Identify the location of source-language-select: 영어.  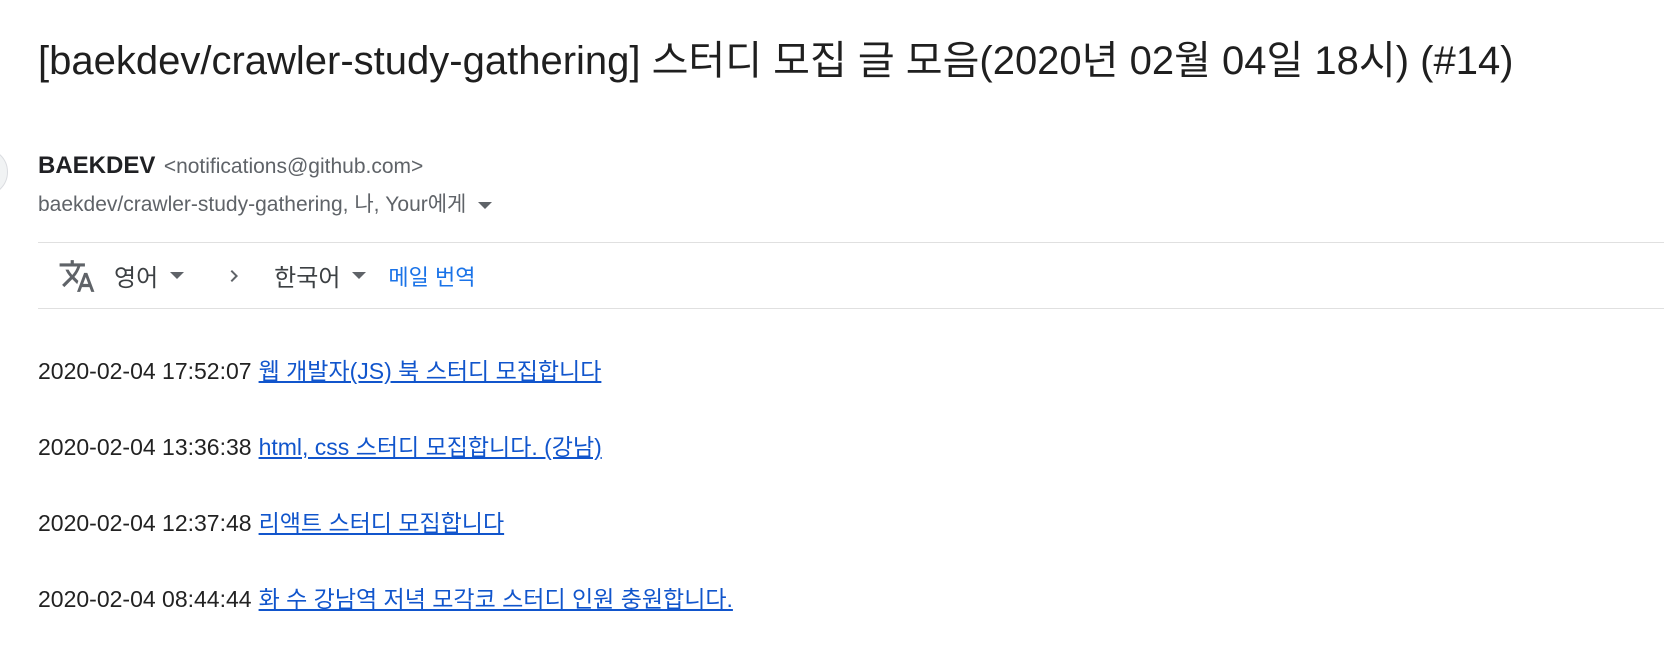
(149, 275).